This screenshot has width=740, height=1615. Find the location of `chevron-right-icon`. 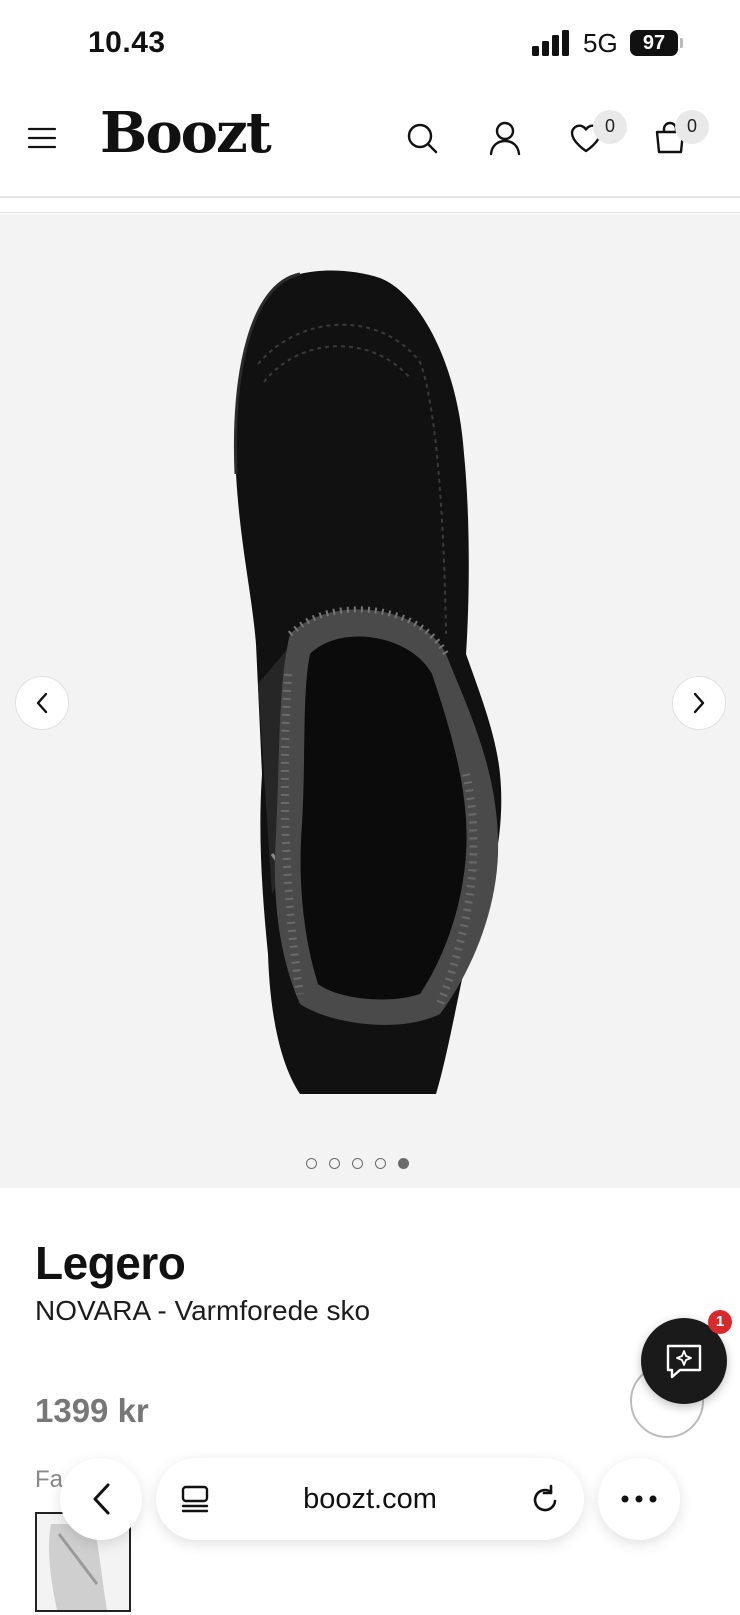

chevron-right-icon is located at coordinates (699, 703).